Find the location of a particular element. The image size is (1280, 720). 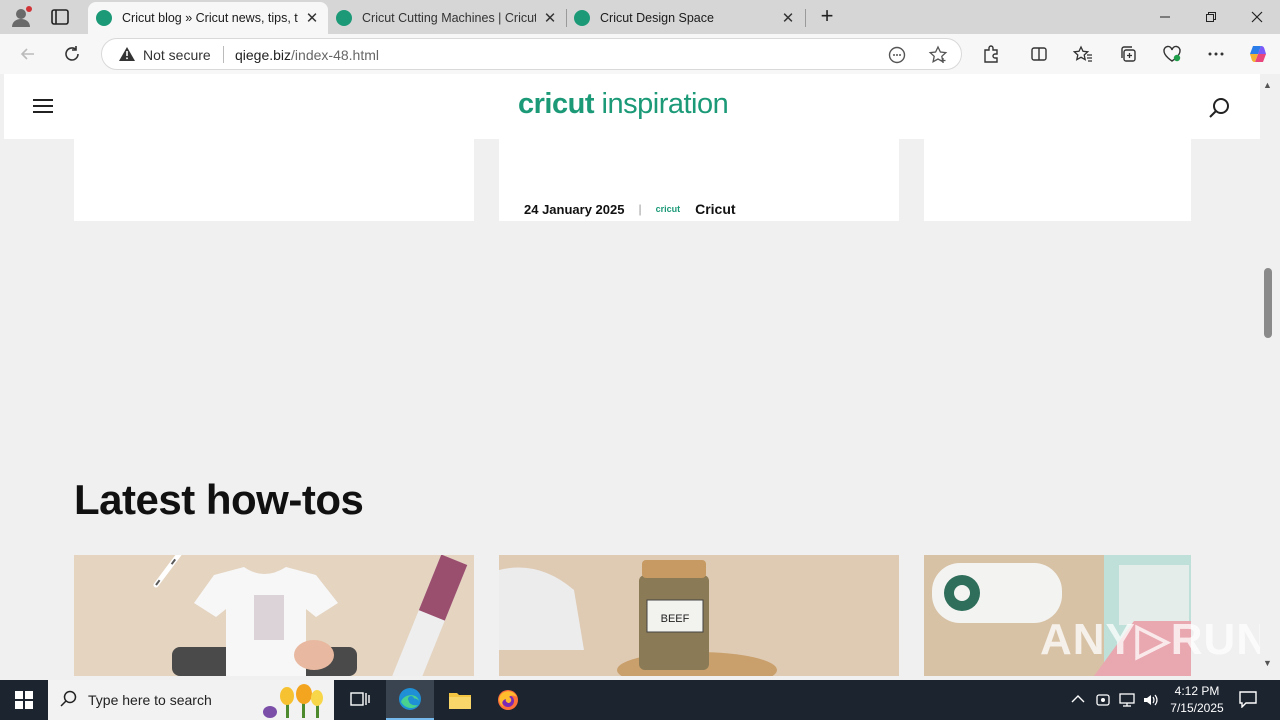

taskbar-firefox-button is located at coordinates (508, 700).